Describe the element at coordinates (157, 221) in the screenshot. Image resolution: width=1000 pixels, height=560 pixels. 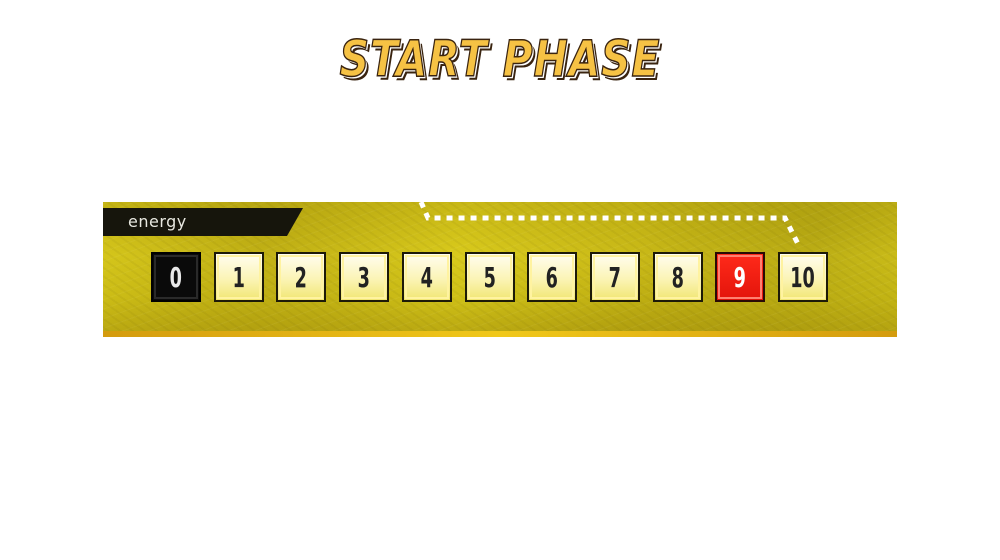
I see `energy-label: energy` at that location.